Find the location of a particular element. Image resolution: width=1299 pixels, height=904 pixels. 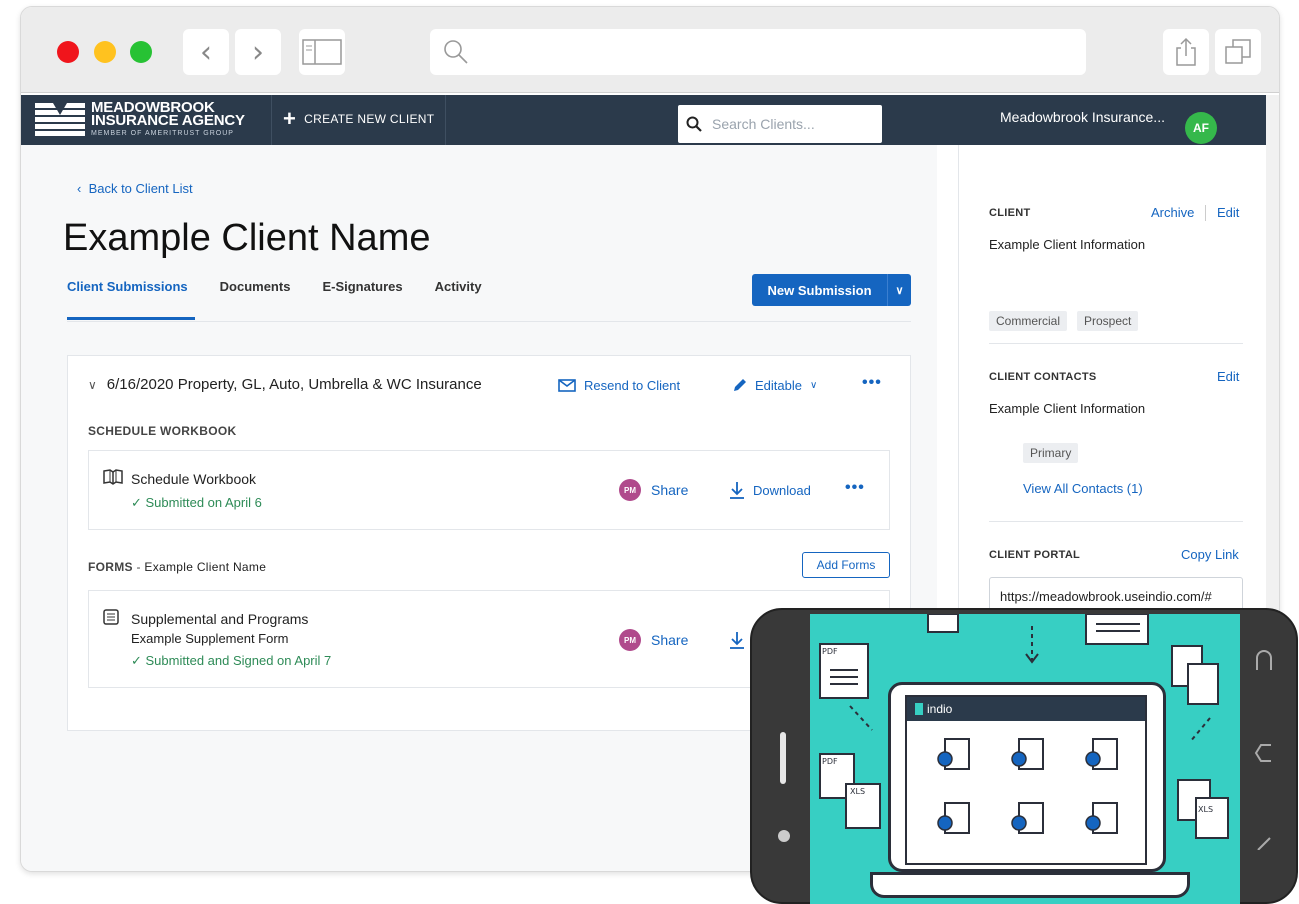

create-new-client-button: + CREATE NEW CLIENT is located at coordinates (359, 118).